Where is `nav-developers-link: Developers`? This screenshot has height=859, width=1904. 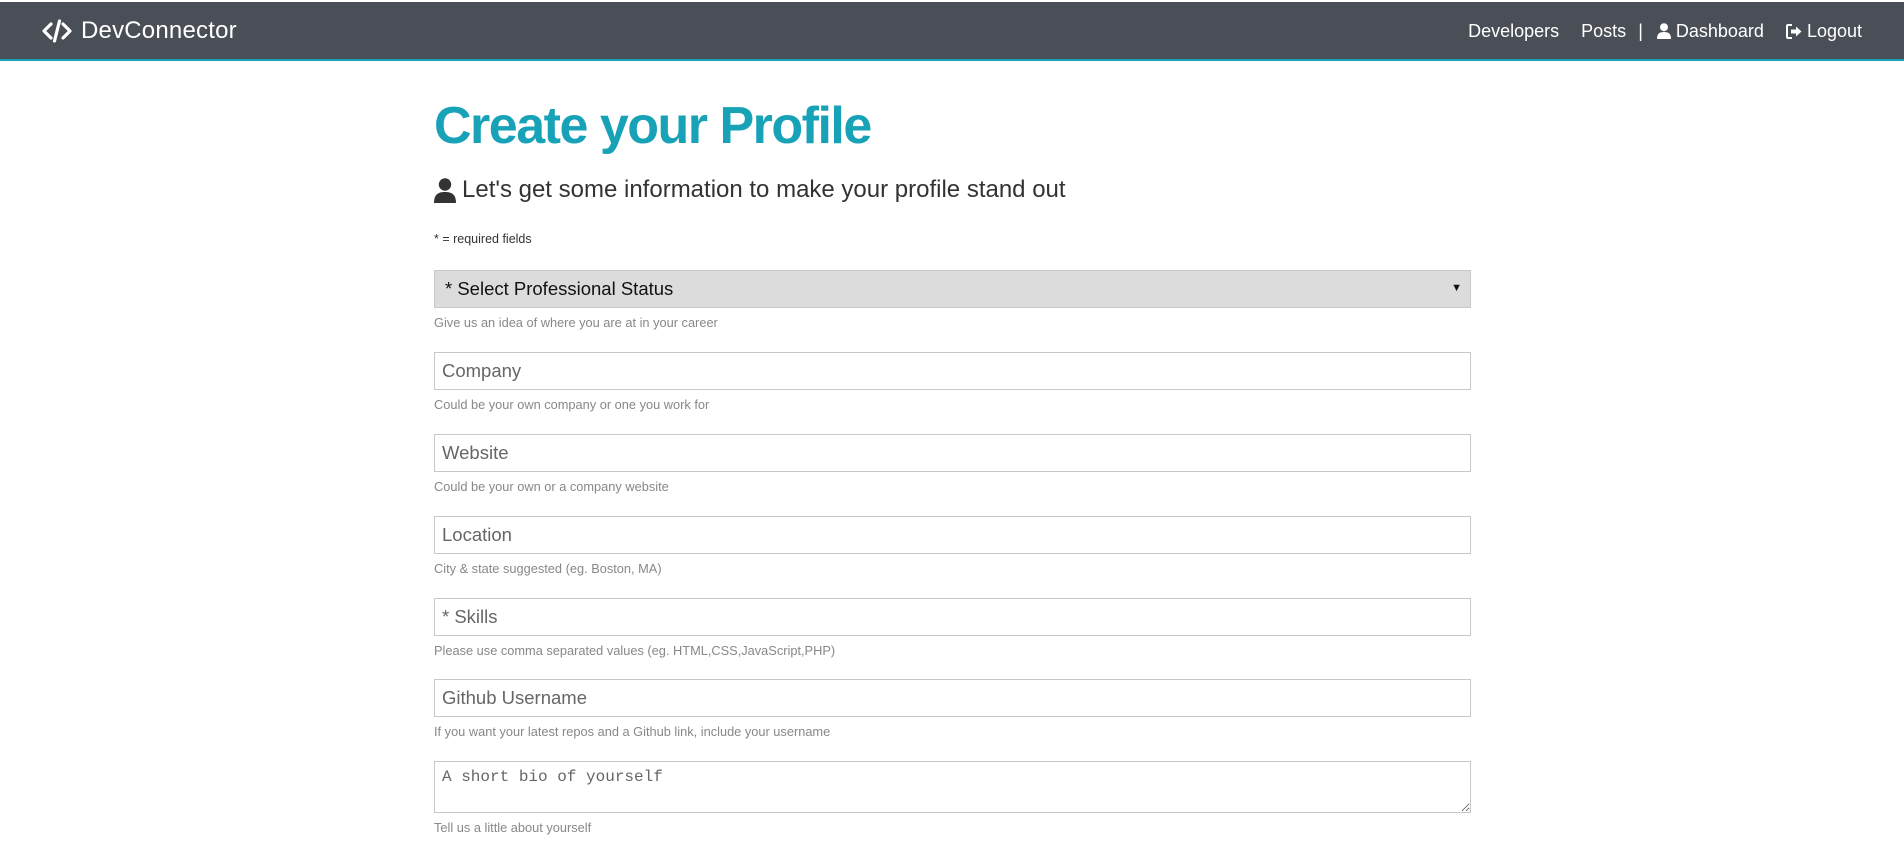
nav-developers-link: Developers is located at coordinates (1513, 31).